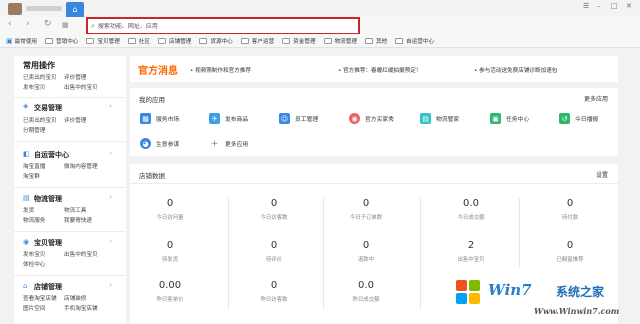 This screenshot has height=324, width=640. What do you see at coordinates (439, 118) in the screenshot?
I see `app-logistics-butler: ▤ 物流管家` at bounding box center [439, 118].